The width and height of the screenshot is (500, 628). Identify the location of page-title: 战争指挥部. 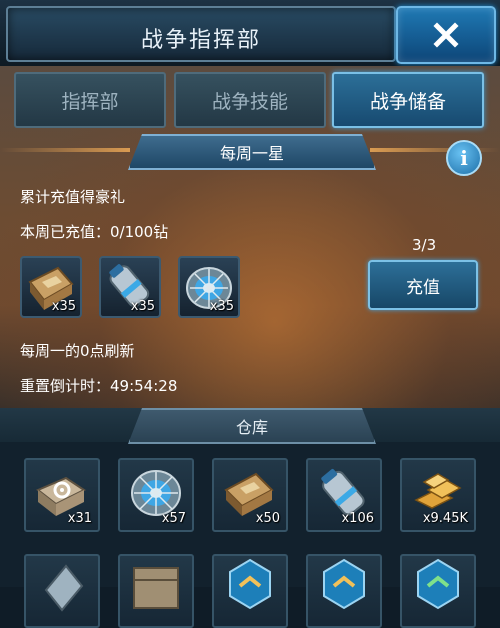
(200, 40).